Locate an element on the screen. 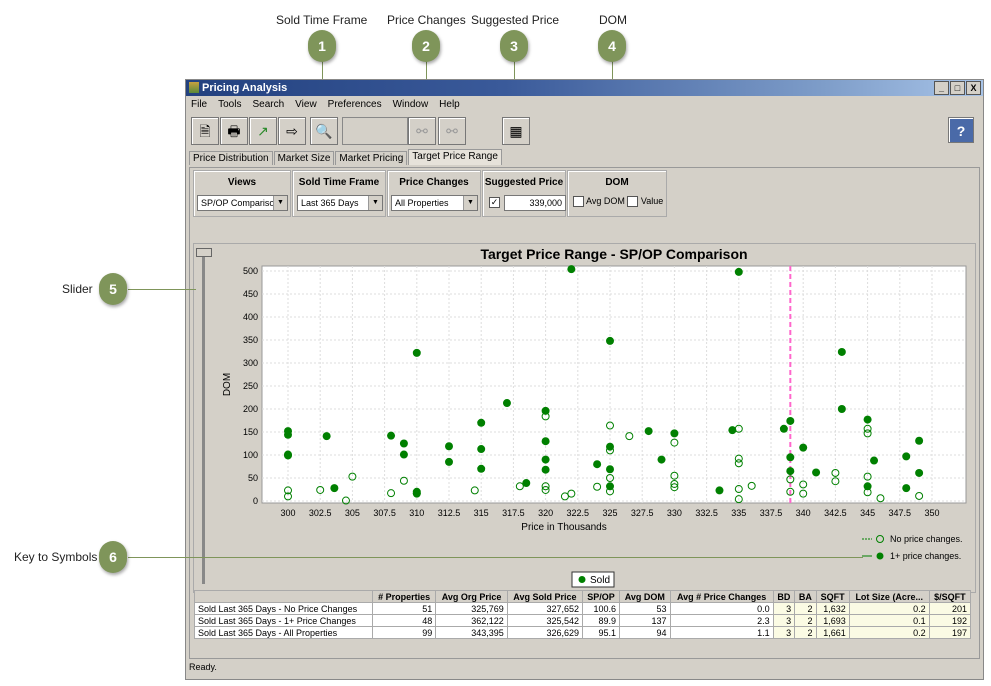  search-icon: 🔍 is located at coordinates (324, 131).